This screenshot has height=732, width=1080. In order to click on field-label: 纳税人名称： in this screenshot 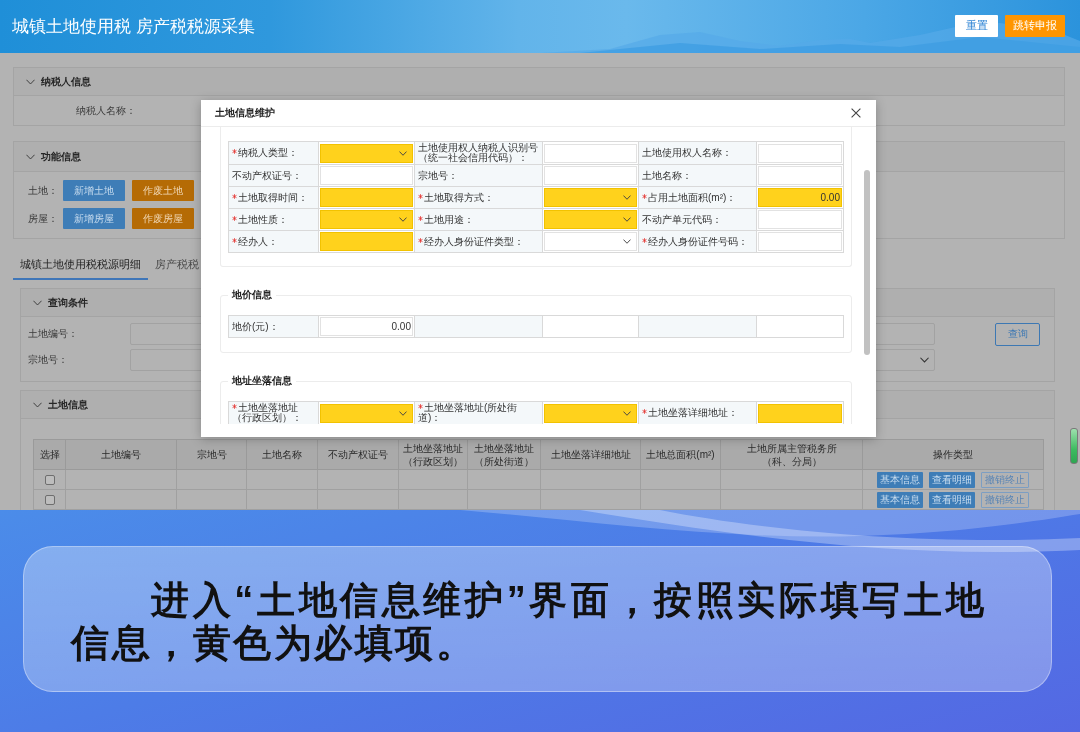, I will do `click(105, 110)`.